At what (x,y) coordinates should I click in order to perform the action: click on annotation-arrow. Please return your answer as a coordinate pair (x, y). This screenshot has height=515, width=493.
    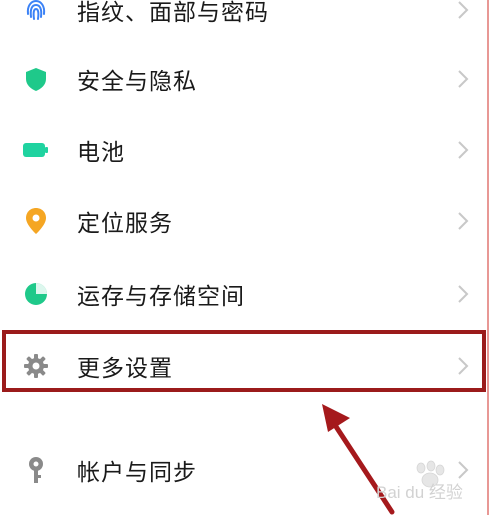
    Looking at the image, I should click on (358, 459).